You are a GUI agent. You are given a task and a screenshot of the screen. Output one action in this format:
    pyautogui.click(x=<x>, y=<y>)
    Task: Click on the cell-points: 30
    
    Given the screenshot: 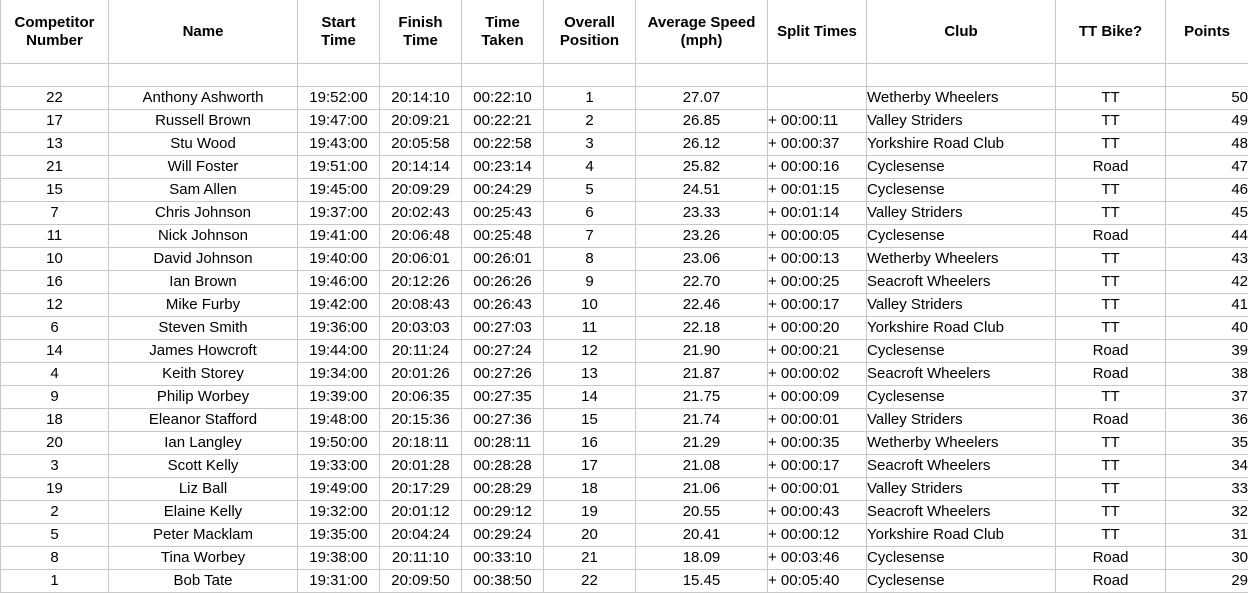 What is the action you would take?
    pyautogui.click(x=1207, y=558)
    